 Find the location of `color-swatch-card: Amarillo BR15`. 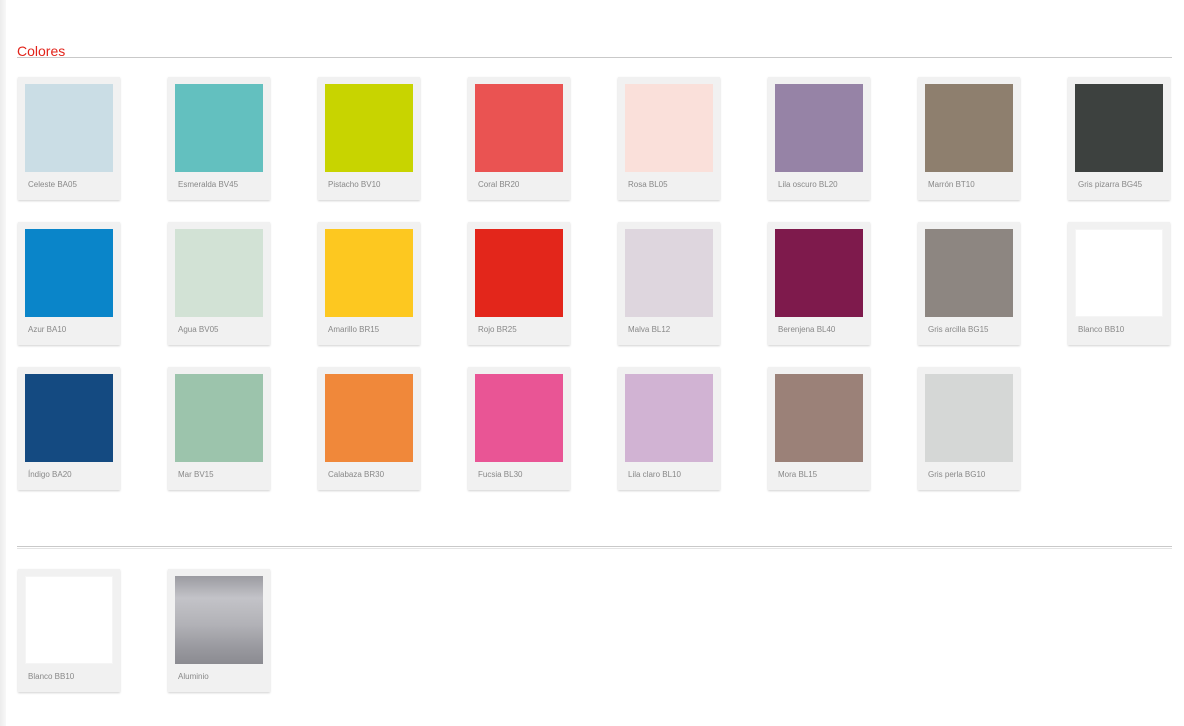

color-swatch-card: Amarillo BR15 is located at coordinates (369, 283).